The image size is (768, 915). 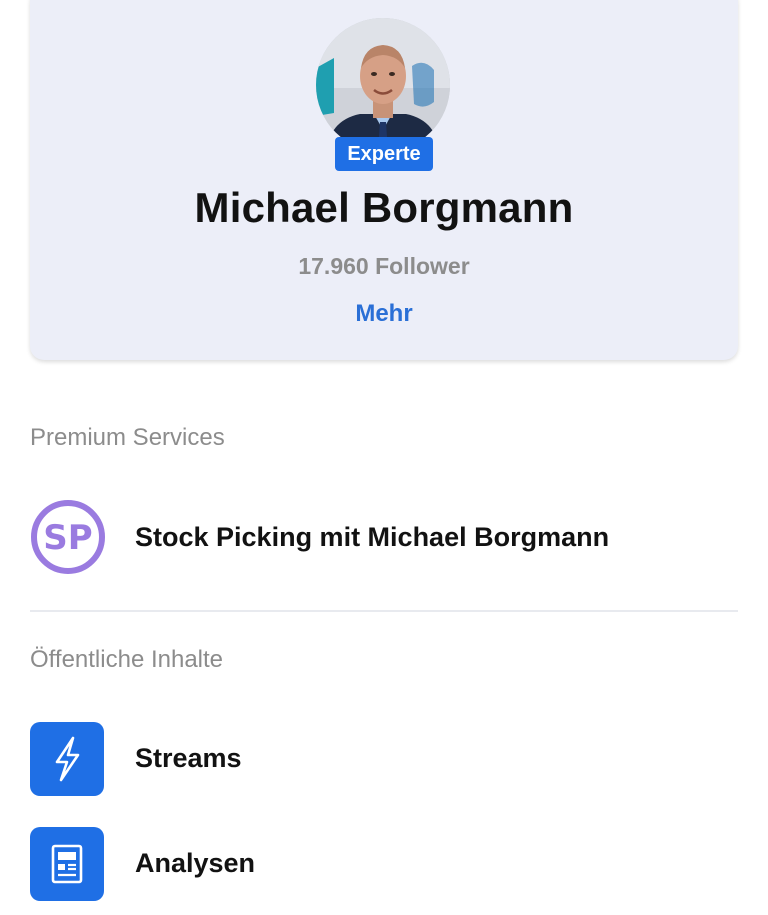 I want to click on profile-name: Michael Borgmann, so click(x=384, y=207).